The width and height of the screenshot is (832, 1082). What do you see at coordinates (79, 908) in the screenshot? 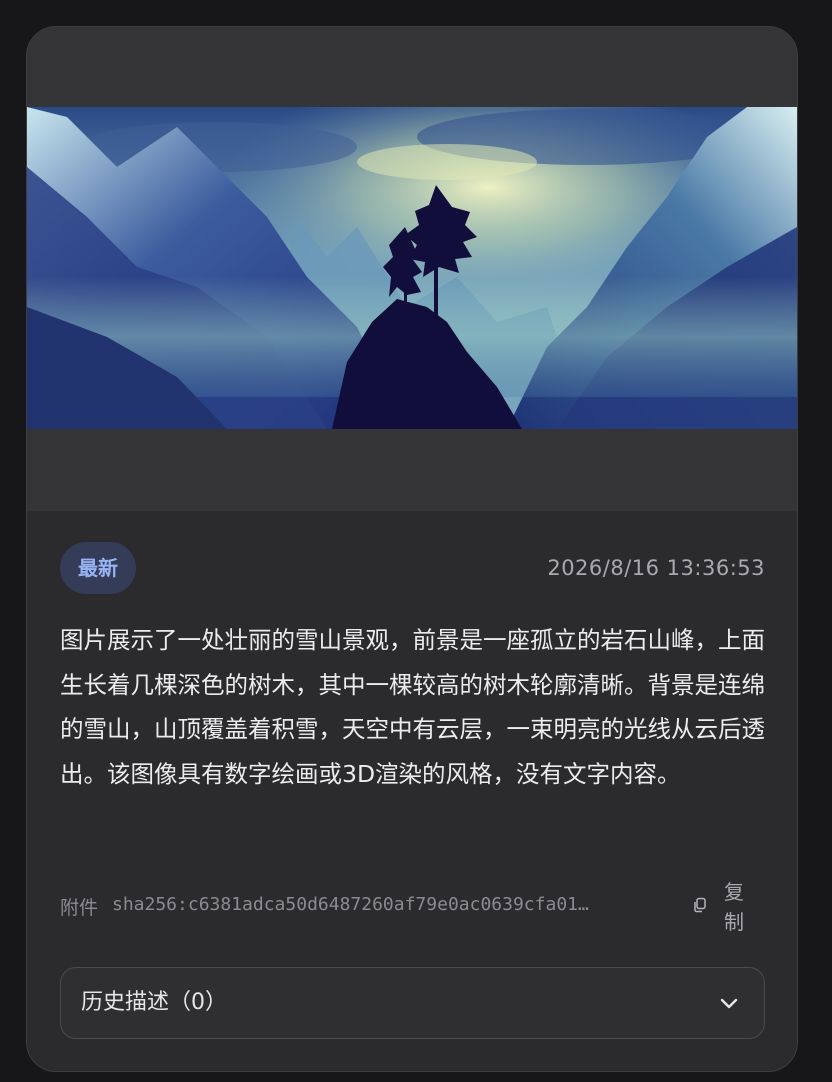
I see `attachment-label: 附件` at bounding box center [79, 908].